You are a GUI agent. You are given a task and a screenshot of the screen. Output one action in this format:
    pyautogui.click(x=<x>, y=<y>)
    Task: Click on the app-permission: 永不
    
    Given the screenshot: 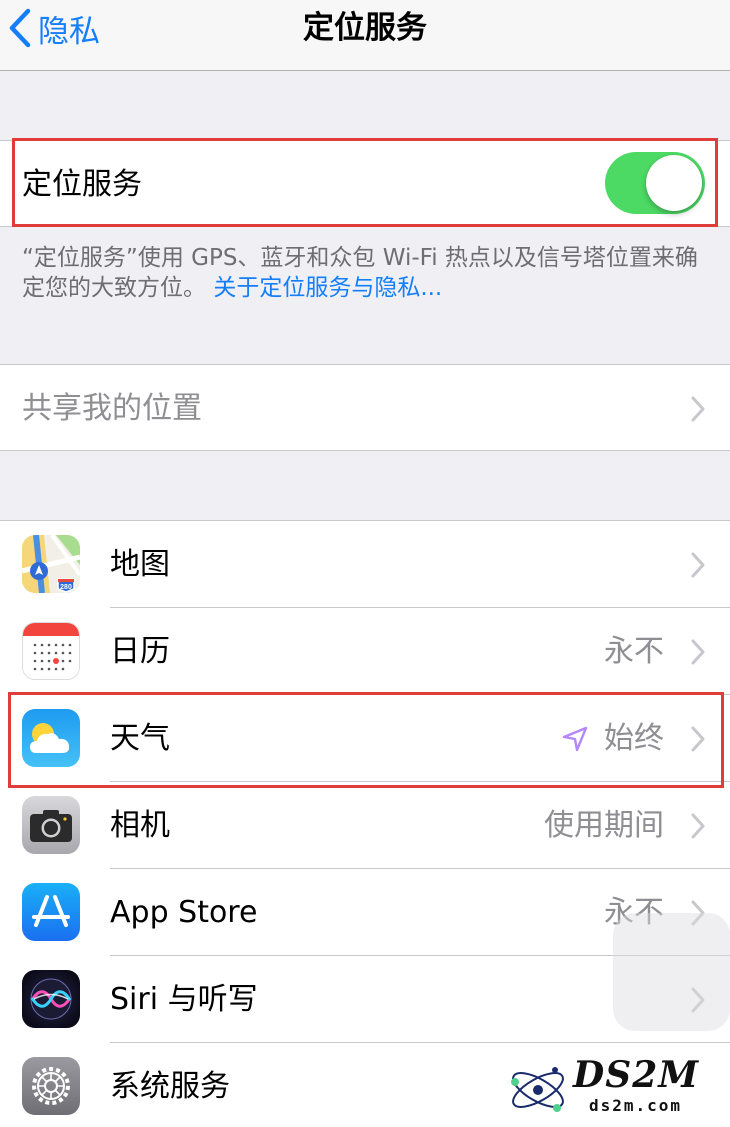 What is the action you would take?
    pyautogui.click(x=634, y=651)
    